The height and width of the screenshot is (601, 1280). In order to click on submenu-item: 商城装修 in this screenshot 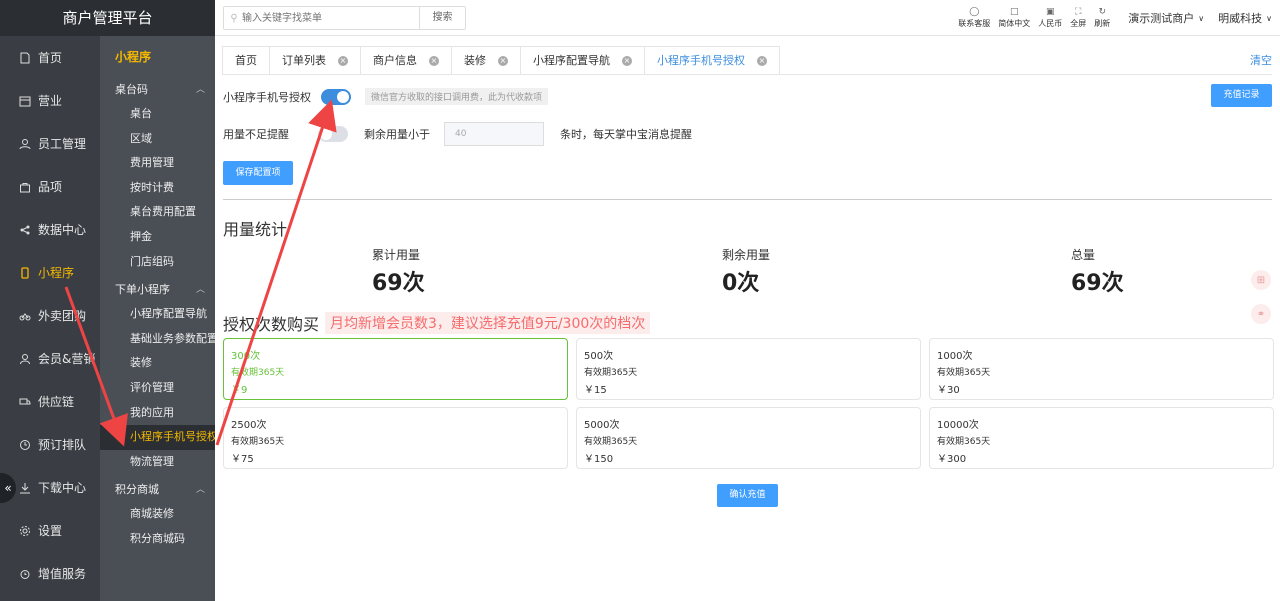, I will do `click(157, 514)`.